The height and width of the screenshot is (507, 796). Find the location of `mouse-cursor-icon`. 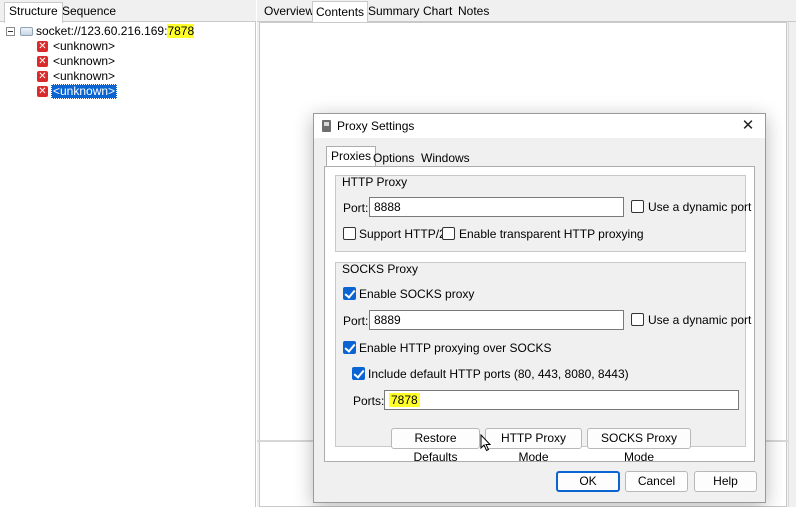

mouse-cursor-icon is located at coordinates (486, 443).